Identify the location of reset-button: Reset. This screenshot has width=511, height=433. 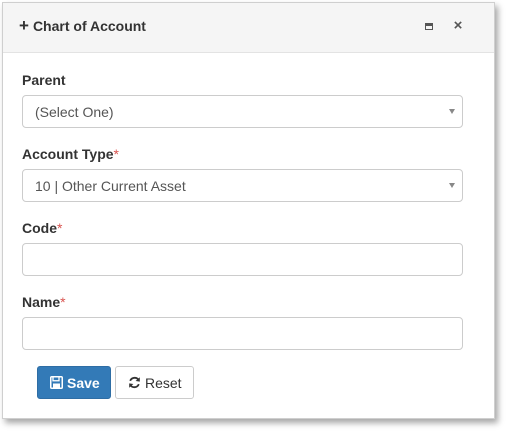
(154, 382).